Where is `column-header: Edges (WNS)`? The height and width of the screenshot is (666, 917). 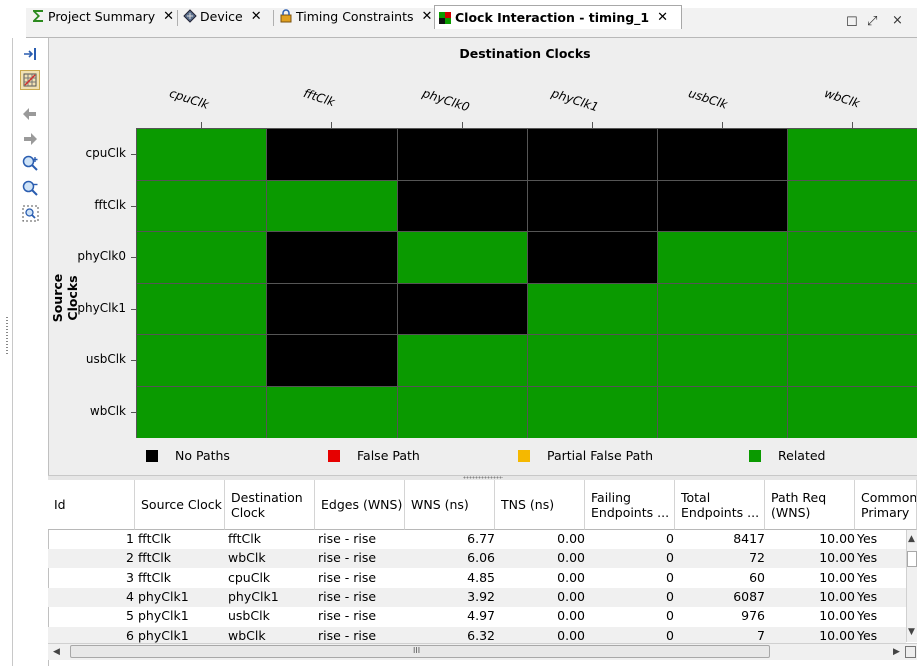
column-header: Edges (WNS) is located at coordinates (360, 505).